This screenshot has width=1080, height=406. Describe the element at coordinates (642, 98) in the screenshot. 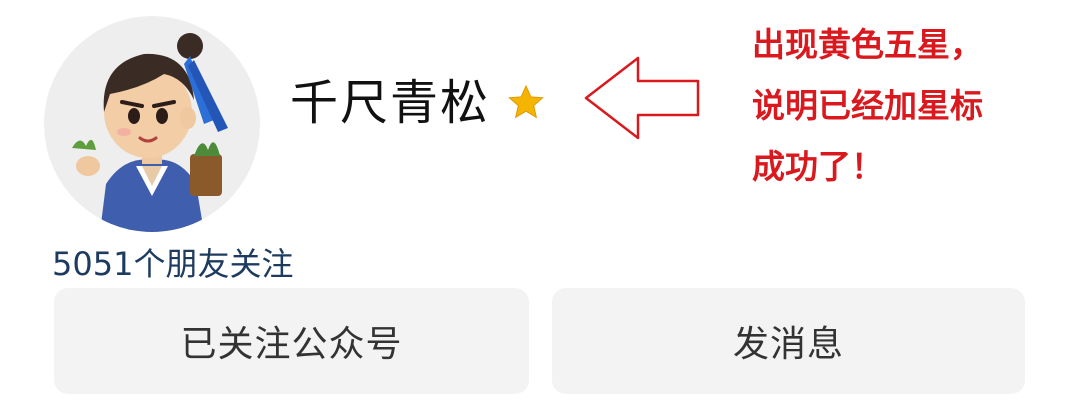

I see `arrow-left-icon` at that location.